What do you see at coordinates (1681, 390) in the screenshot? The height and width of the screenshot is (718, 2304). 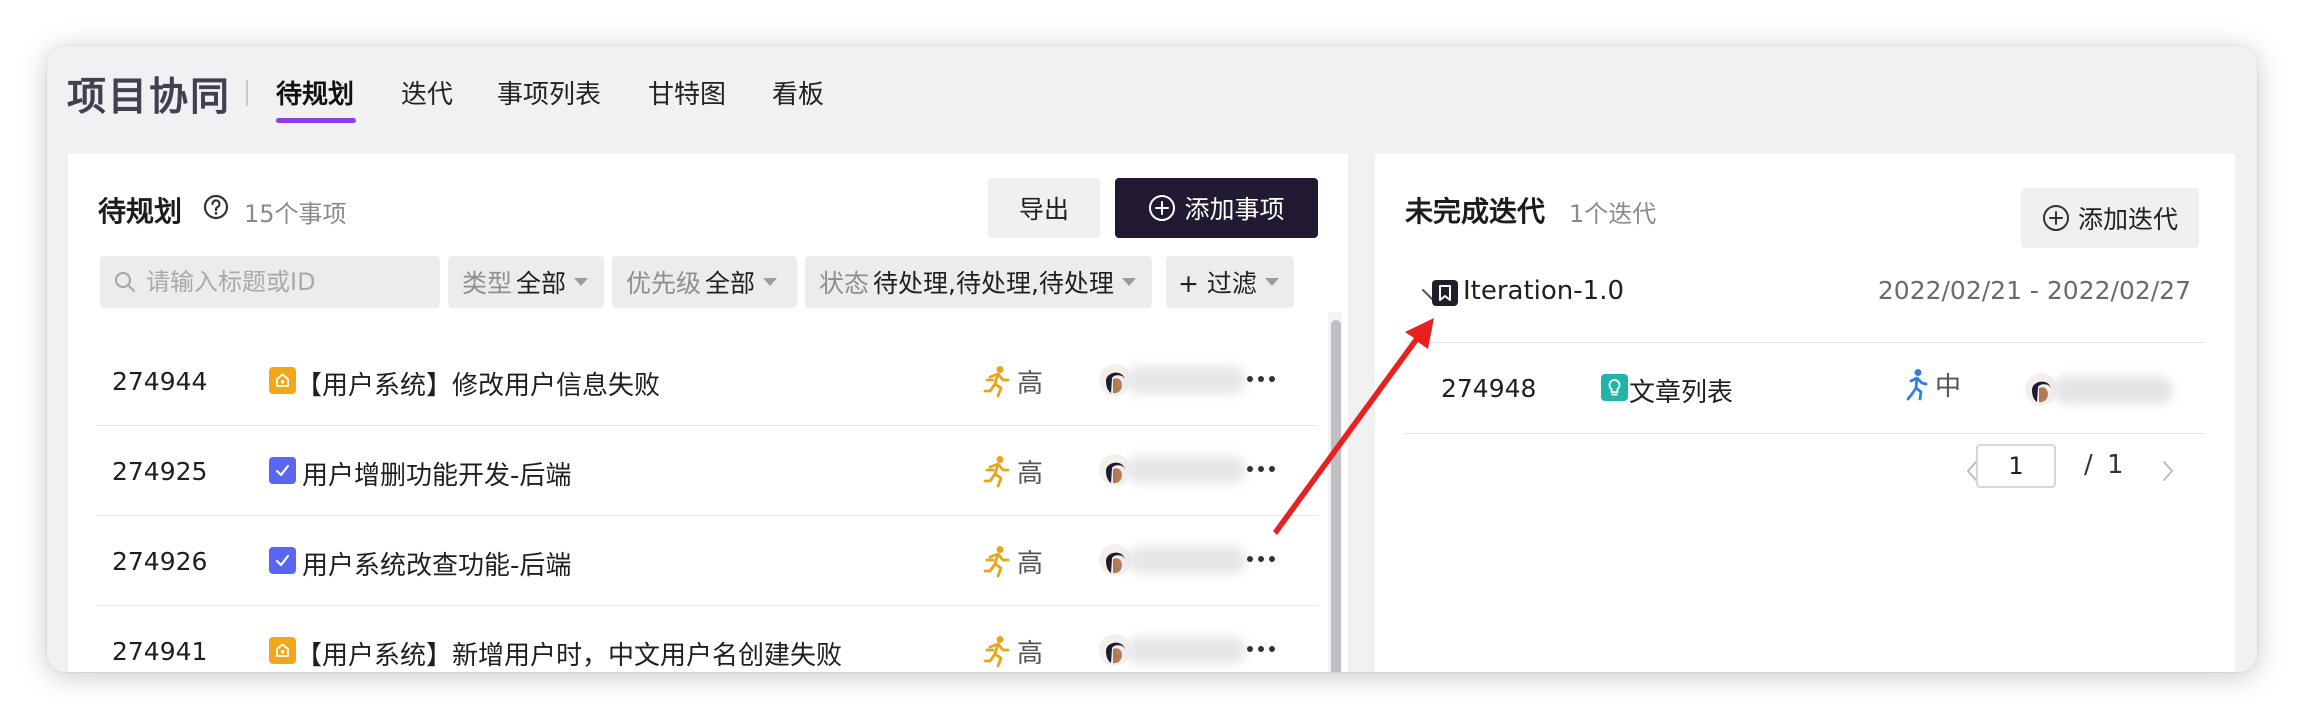 I see `iteration-item-title: 文章列表` at bounding box center [1681, 390].